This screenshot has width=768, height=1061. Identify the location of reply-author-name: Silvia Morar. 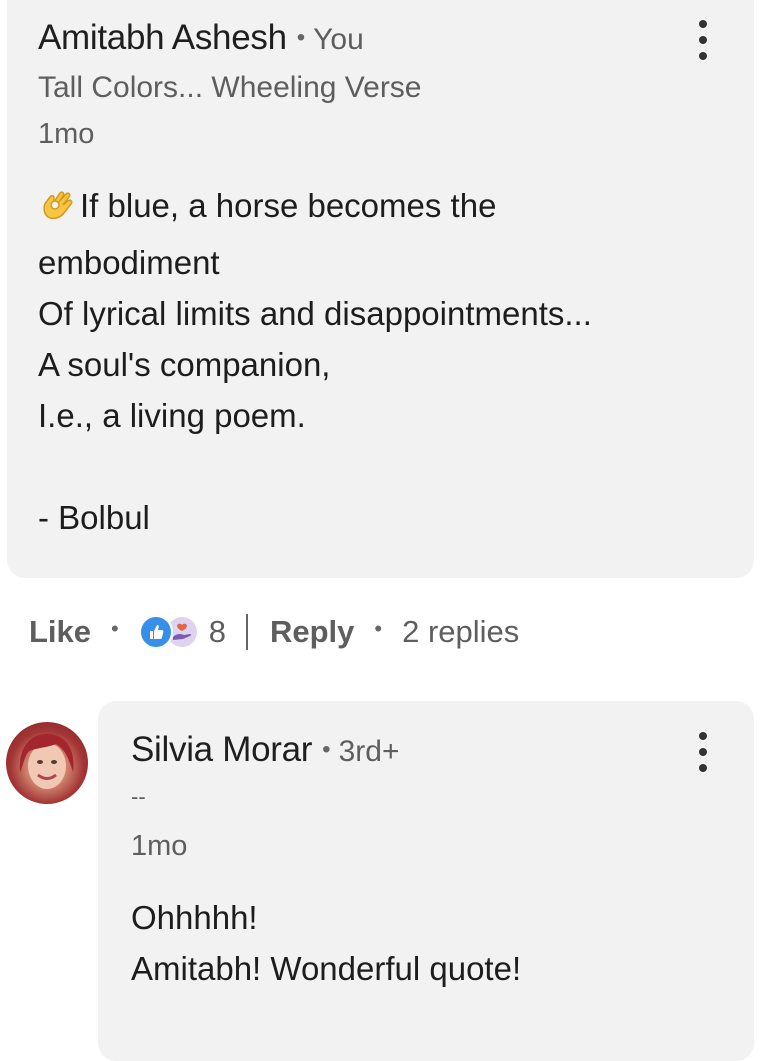
(221, 750).